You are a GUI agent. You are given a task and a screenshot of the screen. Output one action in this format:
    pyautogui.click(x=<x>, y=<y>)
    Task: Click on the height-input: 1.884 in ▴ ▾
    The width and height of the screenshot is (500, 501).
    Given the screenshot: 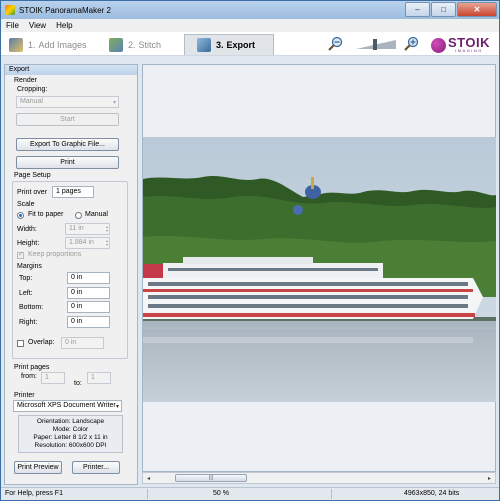 What is the action you would take?
    pyautogui.click(x=87, y=243)
    